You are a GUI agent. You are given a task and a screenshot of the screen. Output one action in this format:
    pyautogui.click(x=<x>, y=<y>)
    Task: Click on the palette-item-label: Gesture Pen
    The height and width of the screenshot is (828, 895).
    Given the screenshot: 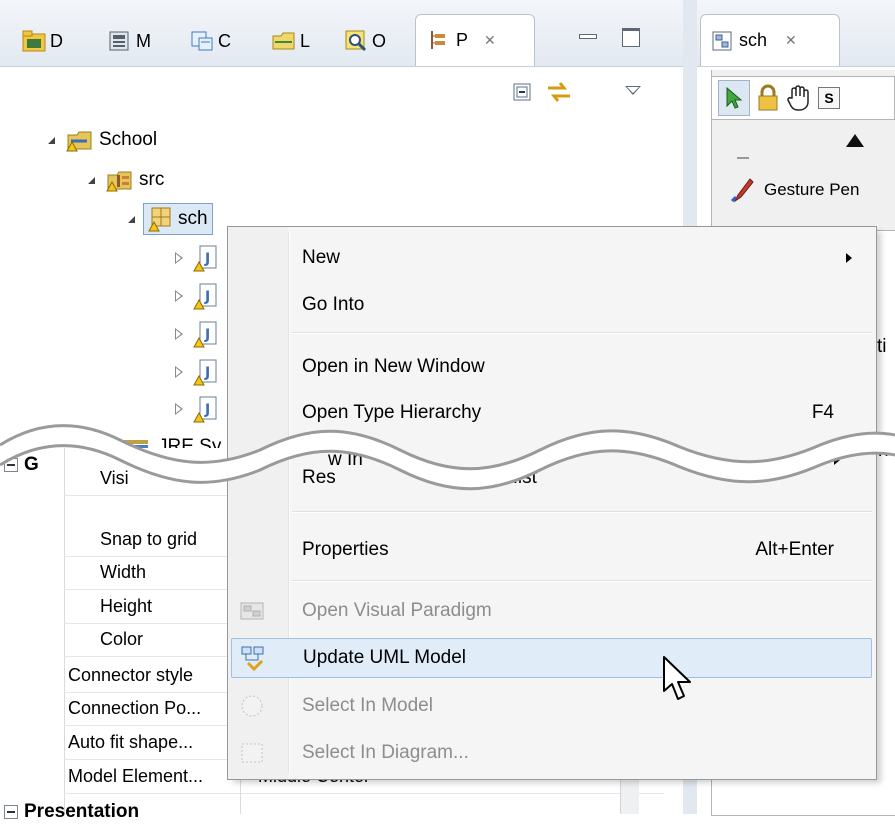 What is the action you would take?
    pyautogui.click(x=812, y=189)
    